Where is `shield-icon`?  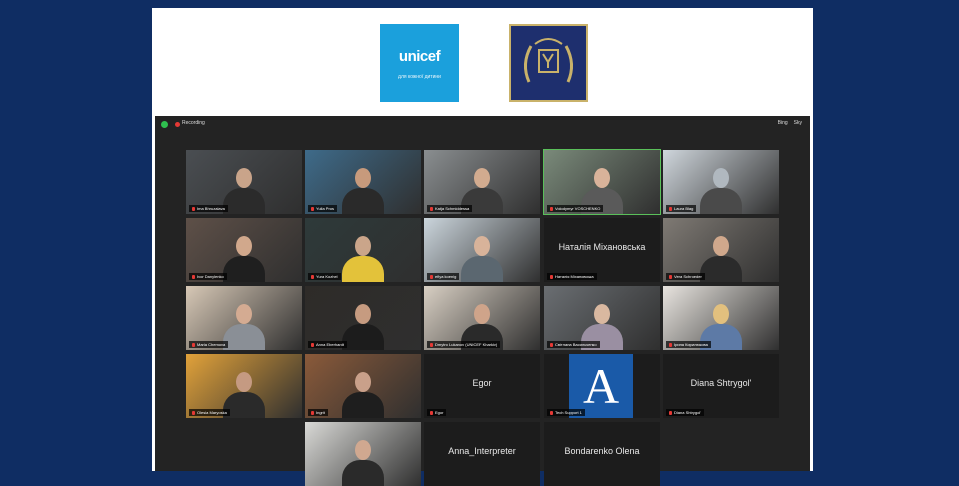
shield-icon is located at coordinates (164, 124).